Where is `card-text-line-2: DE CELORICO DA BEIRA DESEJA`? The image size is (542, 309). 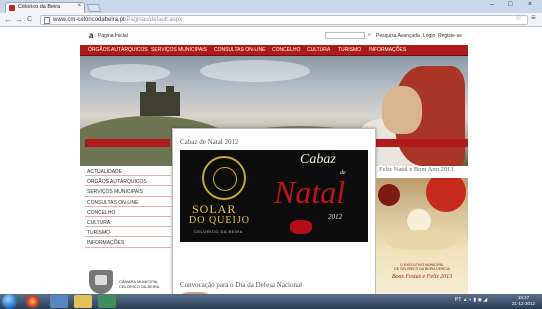
card-text-line-2: DE CELORICO DA BEIRA DESEJA is located at coordinates (422, 269).